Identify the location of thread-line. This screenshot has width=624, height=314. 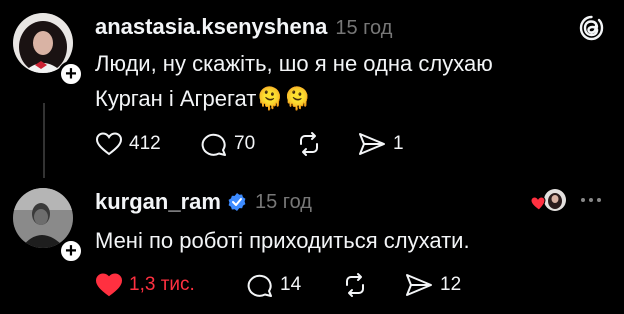
(44, 140).